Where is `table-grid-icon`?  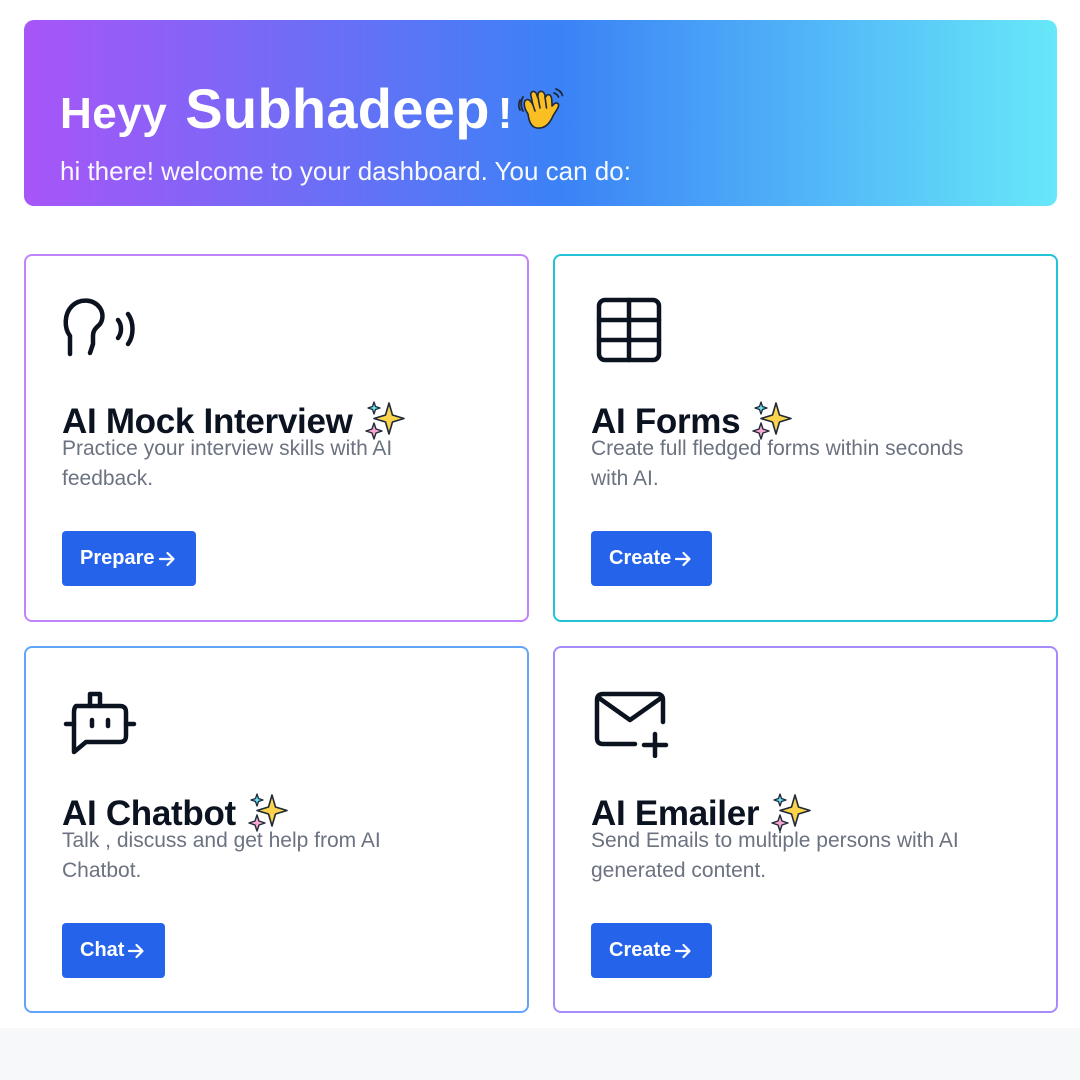
table-grid-icon is located at coordinates (629, 330).